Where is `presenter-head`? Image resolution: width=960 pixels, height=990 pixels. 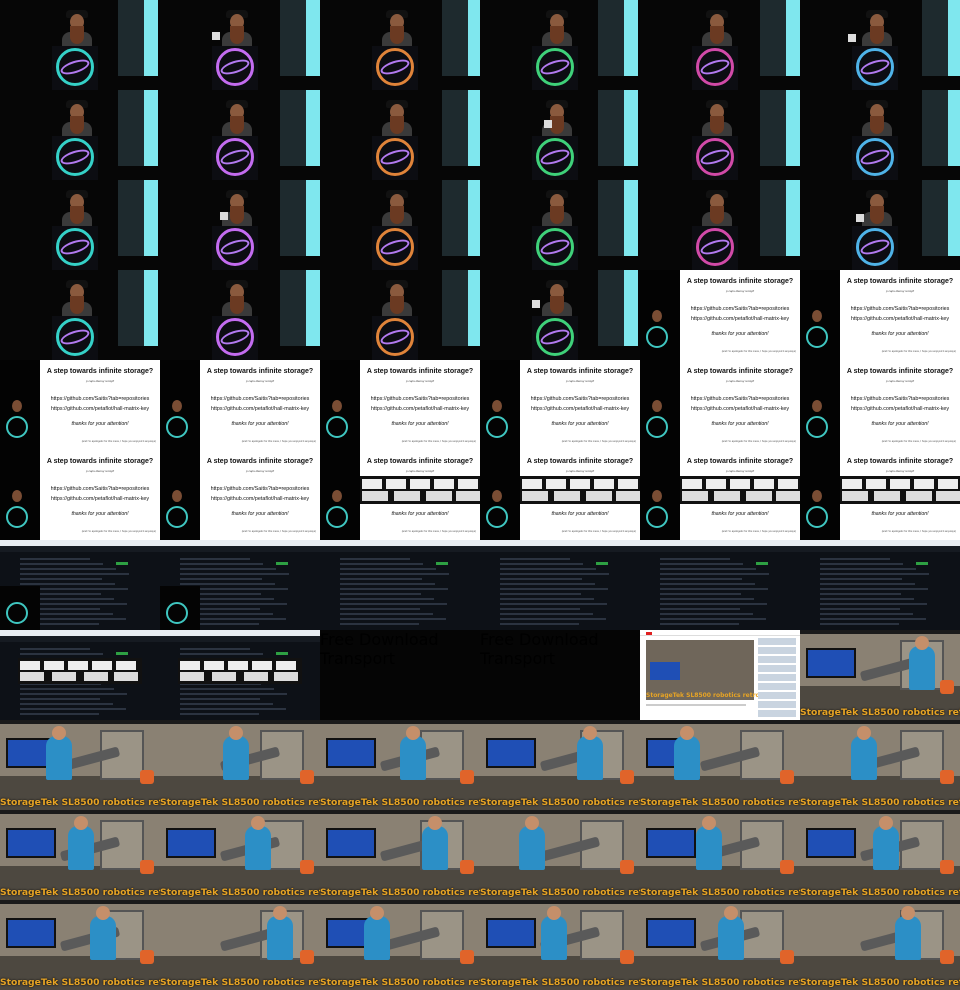 presenter-head is located at coordinates (532, 823).